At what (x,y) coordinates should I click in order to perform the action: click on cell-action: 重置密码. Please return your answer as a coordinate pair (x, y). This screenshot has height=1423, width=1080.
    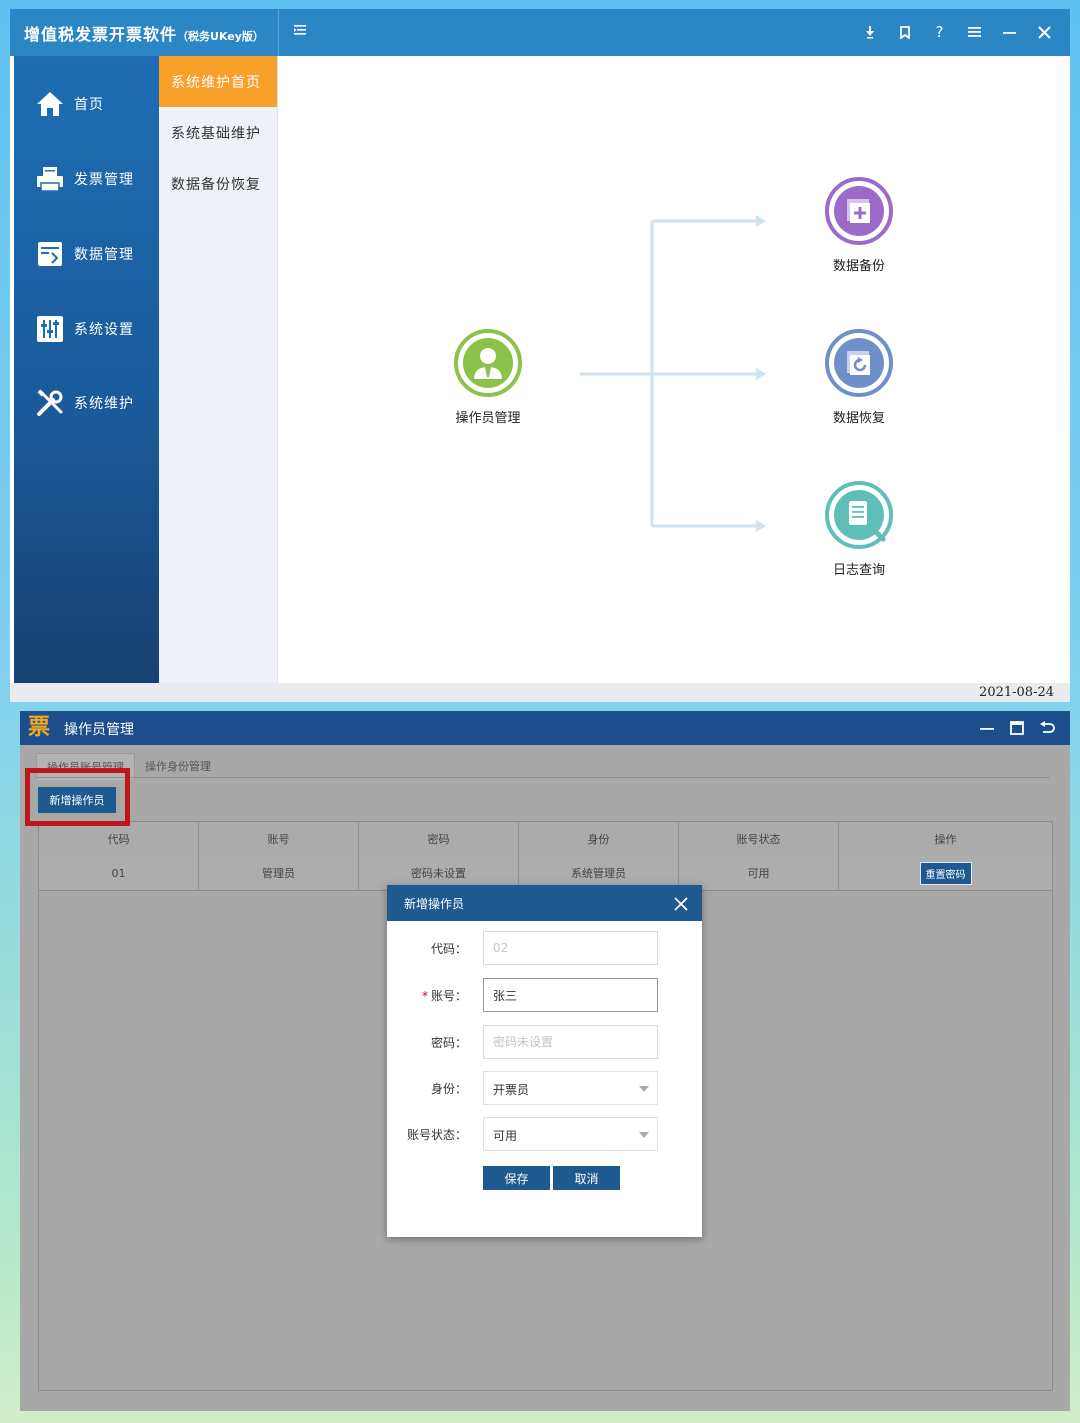
    Looking at the image, I should click on (945, 873).